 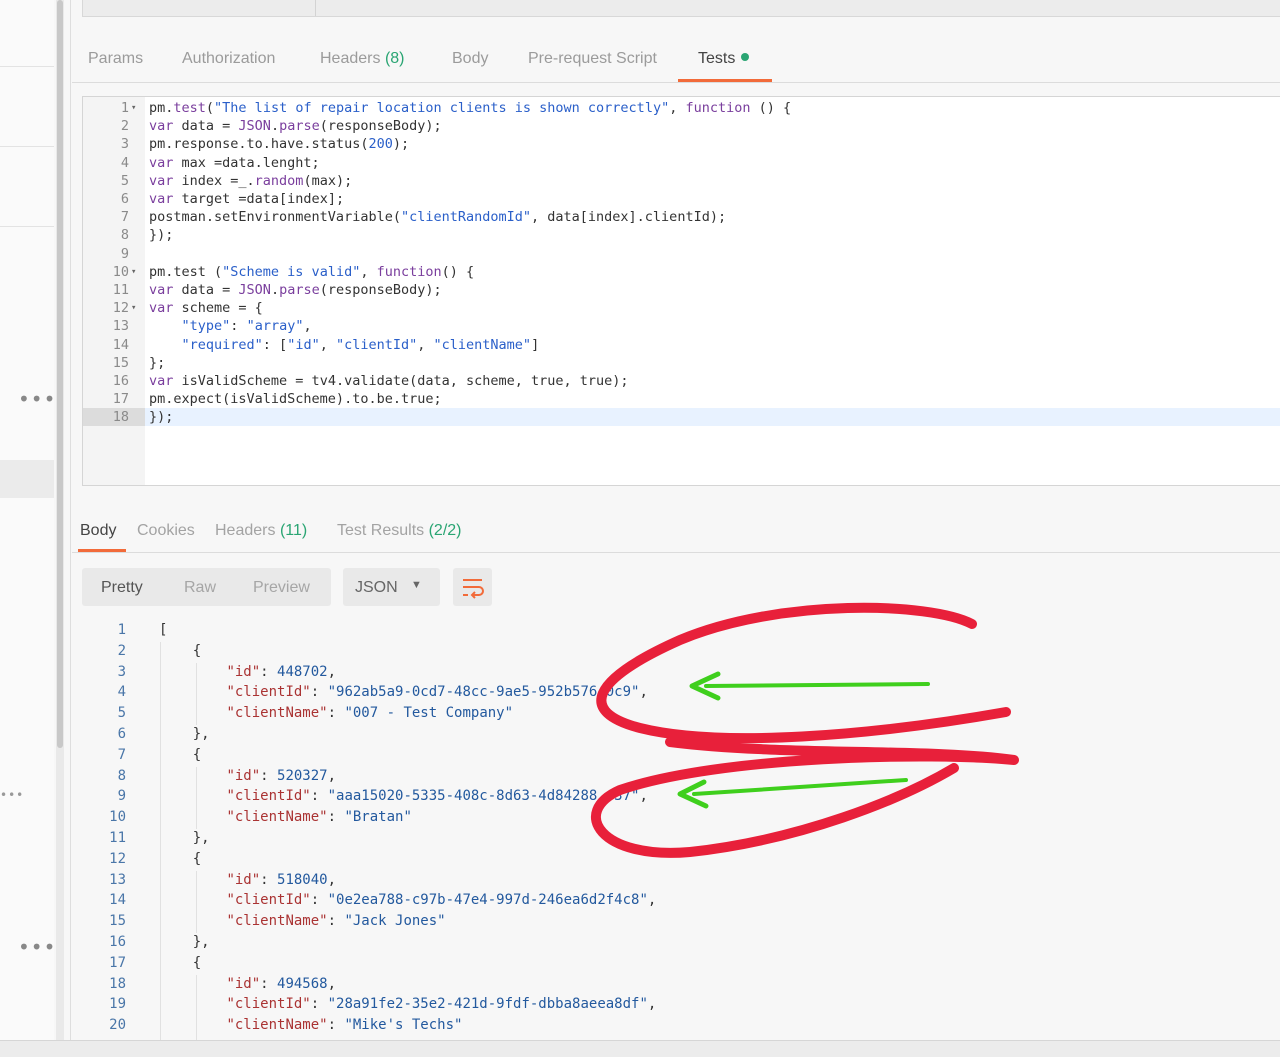 I want to click on sidebar-item-selected, so click(x=27, y=479).